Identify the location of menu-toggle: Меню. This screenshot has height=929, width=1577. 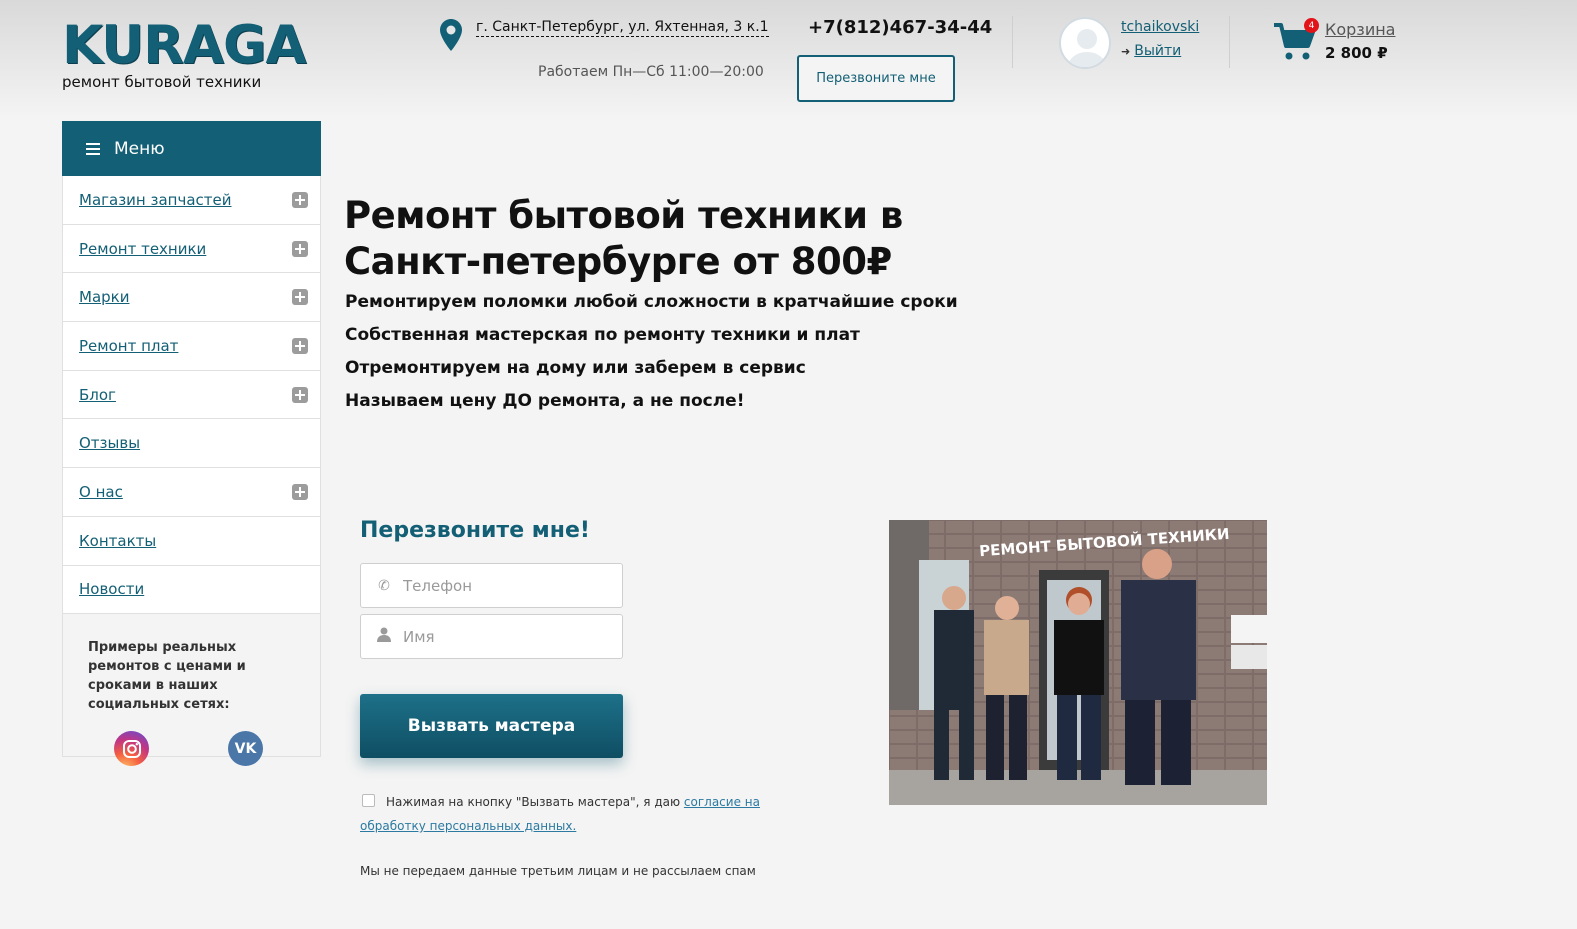
(191, 148).